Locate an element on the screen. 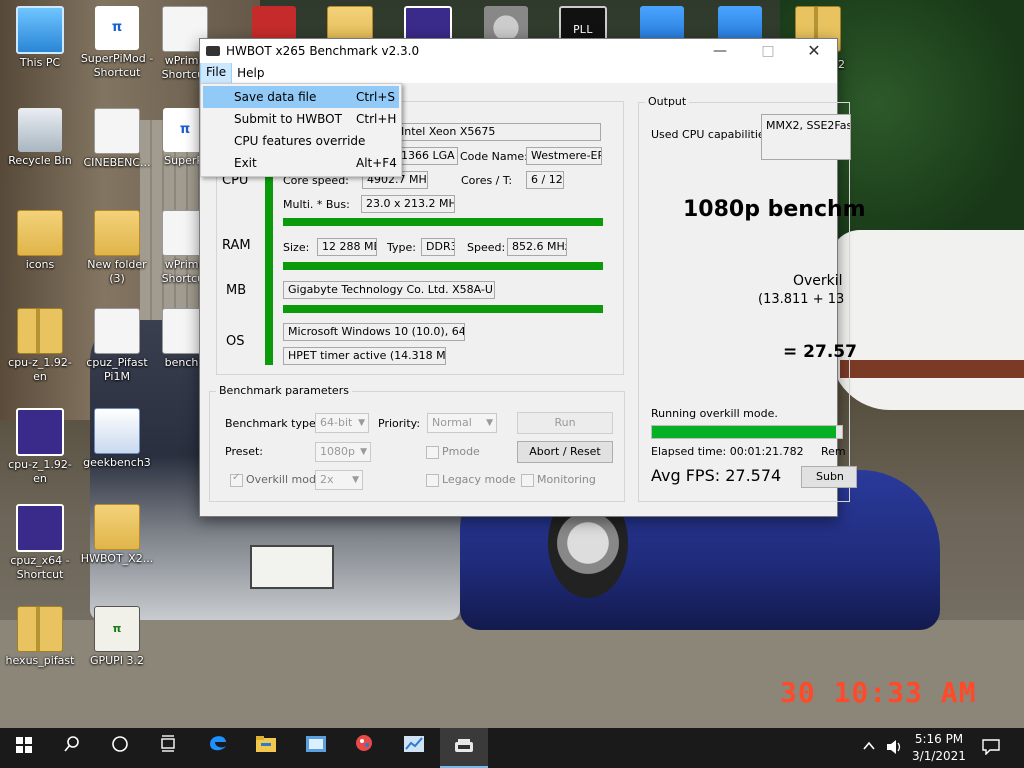 The height and width of the screenshot is (768, 1024). desktop-icon-label: New folder (3) is located at coordinates (117, 271).